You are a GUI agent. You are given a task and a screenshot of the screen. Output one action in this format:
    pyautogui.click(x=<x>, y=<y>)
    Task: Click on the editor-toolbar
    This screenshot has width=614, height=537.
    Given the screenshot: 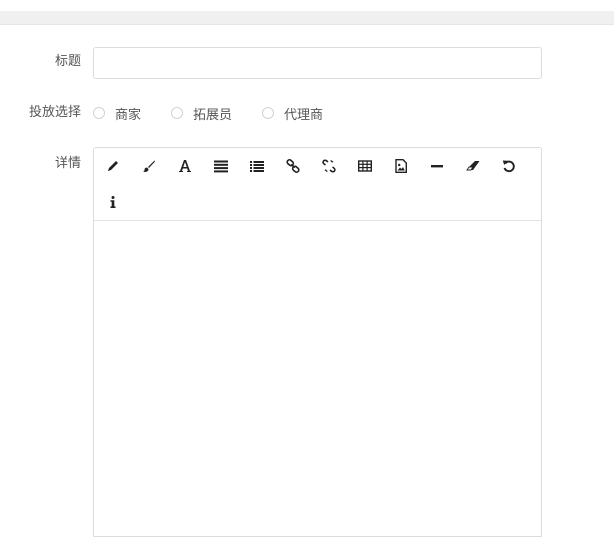 What is the action you would take?
    pyautogui.click(x=317, y=184)
    